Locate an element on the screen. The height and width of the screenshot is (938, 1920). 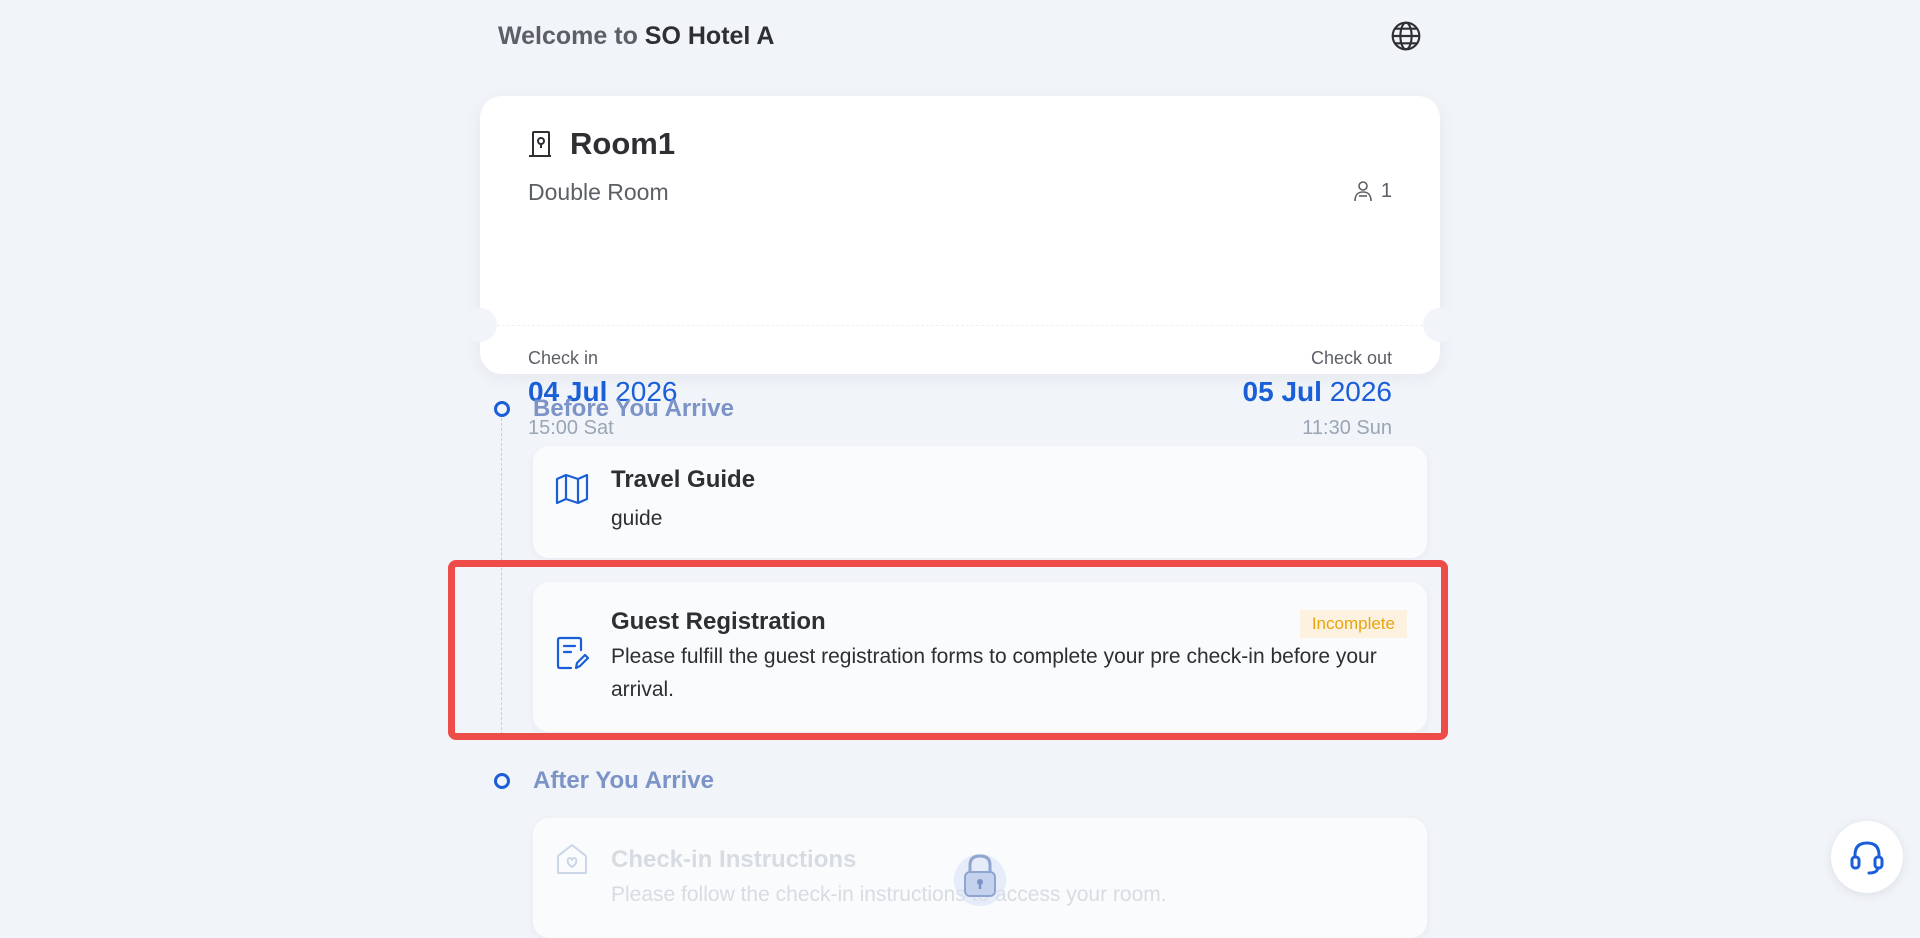
door-location-icon is located at coordinates (540, 144).